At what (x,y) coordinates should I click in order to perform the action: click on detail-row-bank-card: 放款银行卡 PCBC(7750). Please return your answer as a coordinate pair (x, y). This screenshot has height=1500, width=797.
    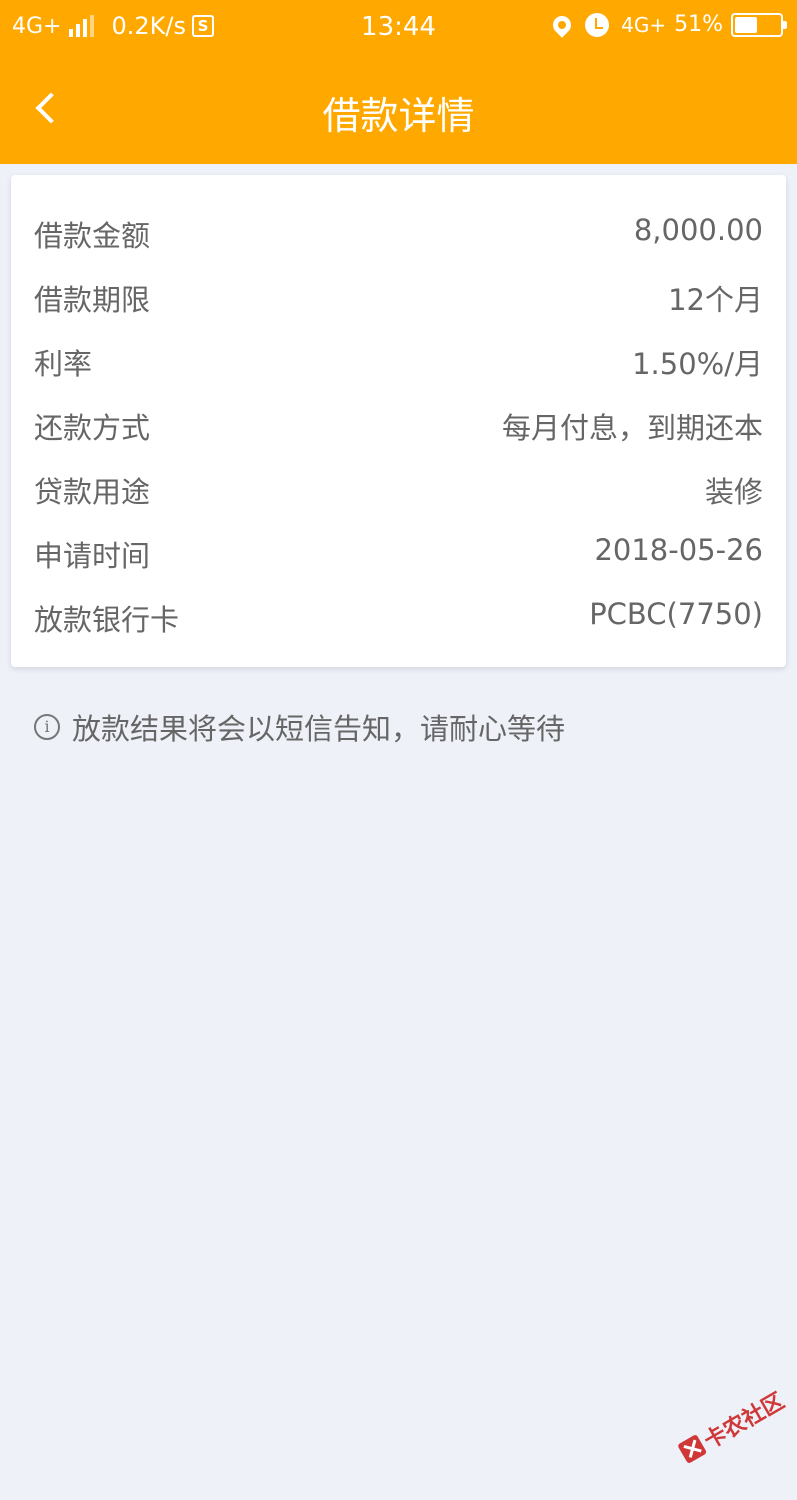
    Looking at the image, I should click on (398, 619).